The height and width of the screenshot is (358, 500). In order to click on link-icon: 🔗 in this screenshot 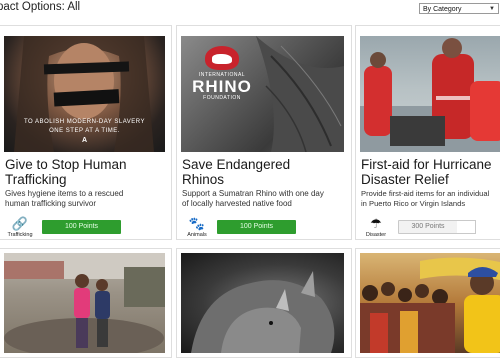, I will do `click(20, 223)`.